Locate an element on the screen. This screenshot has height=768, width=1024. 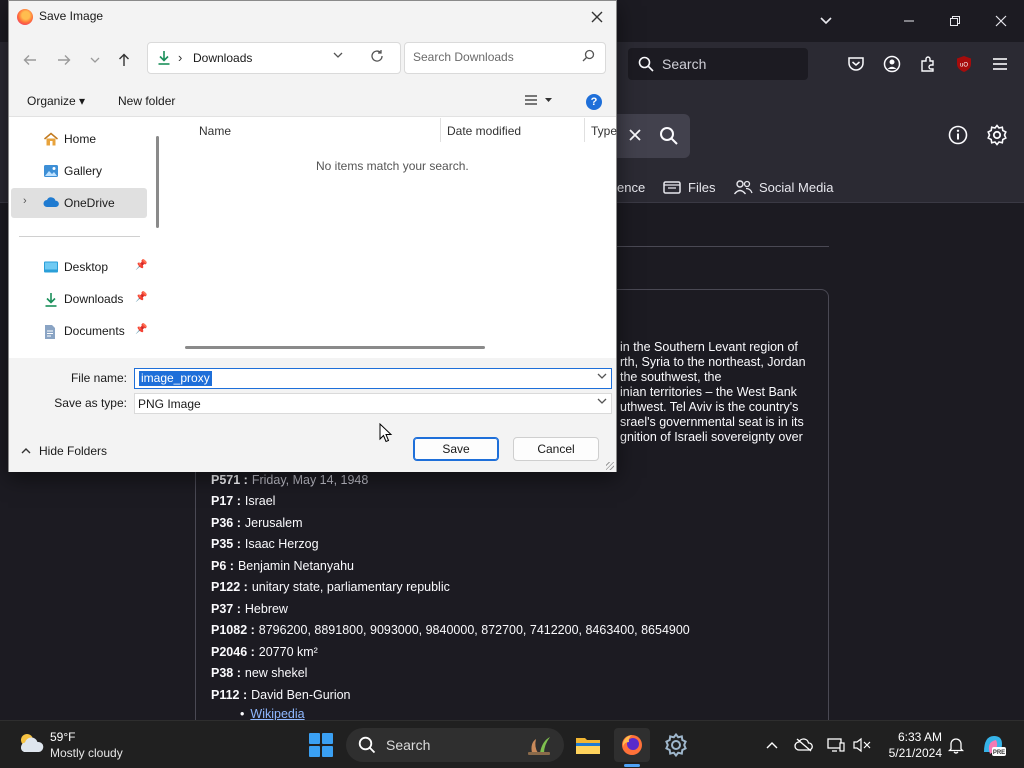
notification-bell-icon is located at coordinates (956, 745).